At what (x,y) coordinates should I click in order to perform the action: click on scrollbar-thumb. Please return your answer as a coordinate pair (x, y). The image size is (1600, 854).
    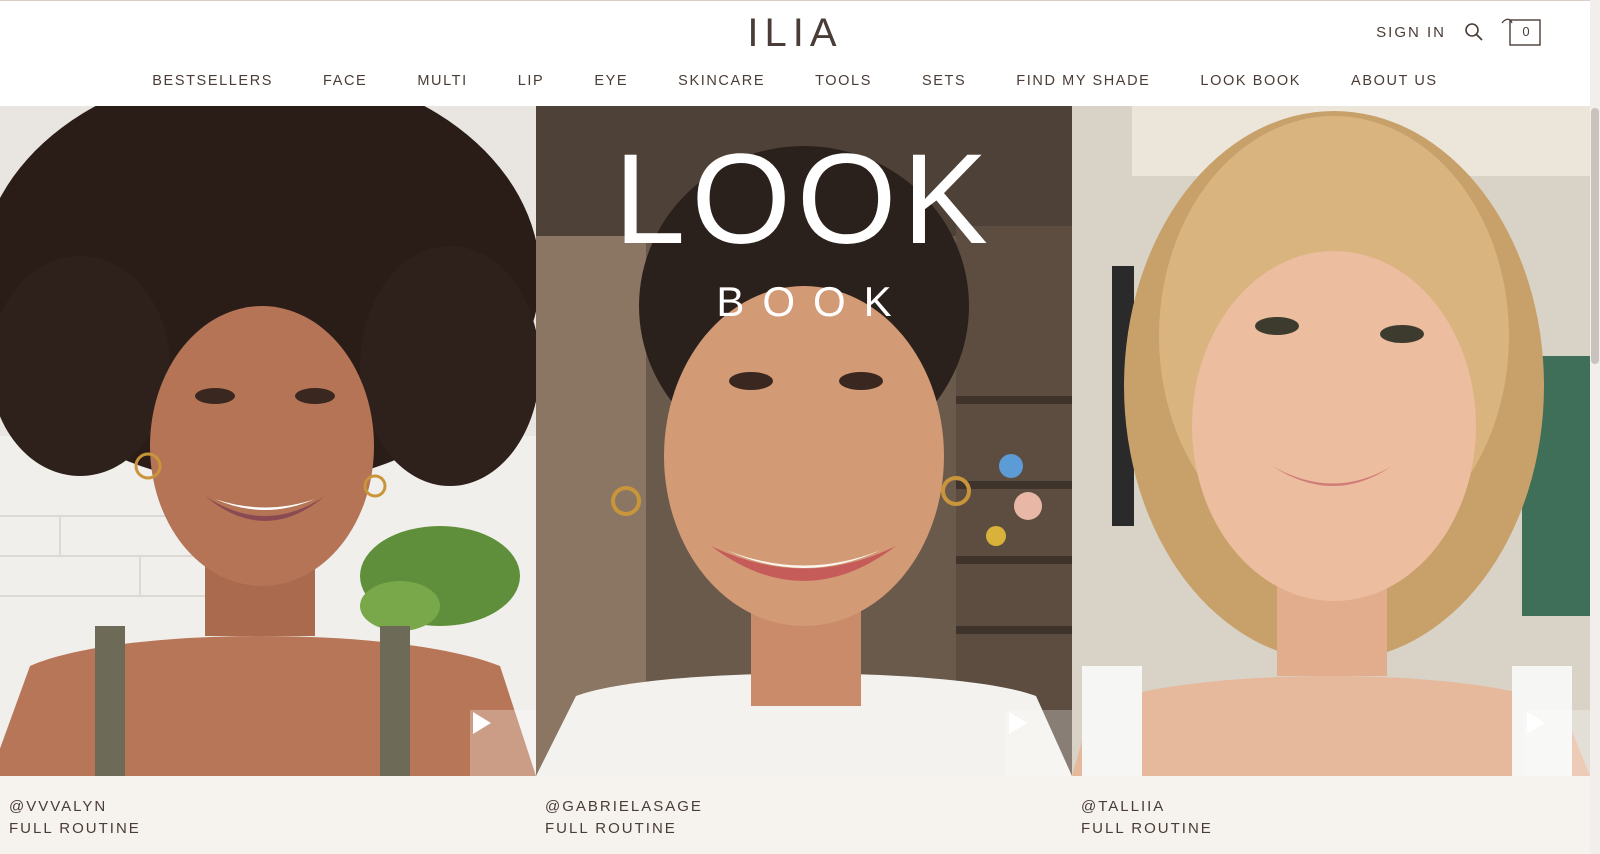
    Looking at the image, I should click on (1595, 236).